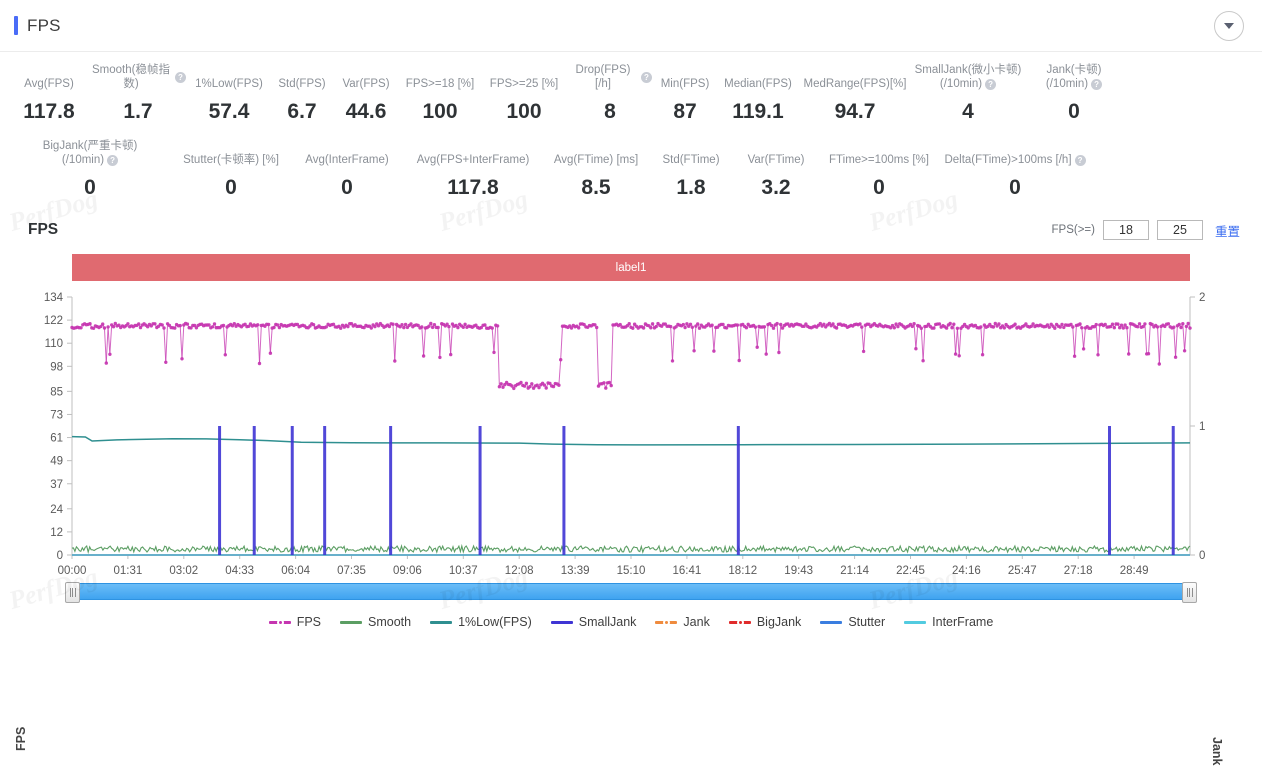 The width and height of the screenshot is (1262, 766). What do you see at coordinates (1015, 170) in the screenshot?
I see `metric-cell: Delta(FTime)>100ms [/h]? 0` at bounding box center [1015, 170].